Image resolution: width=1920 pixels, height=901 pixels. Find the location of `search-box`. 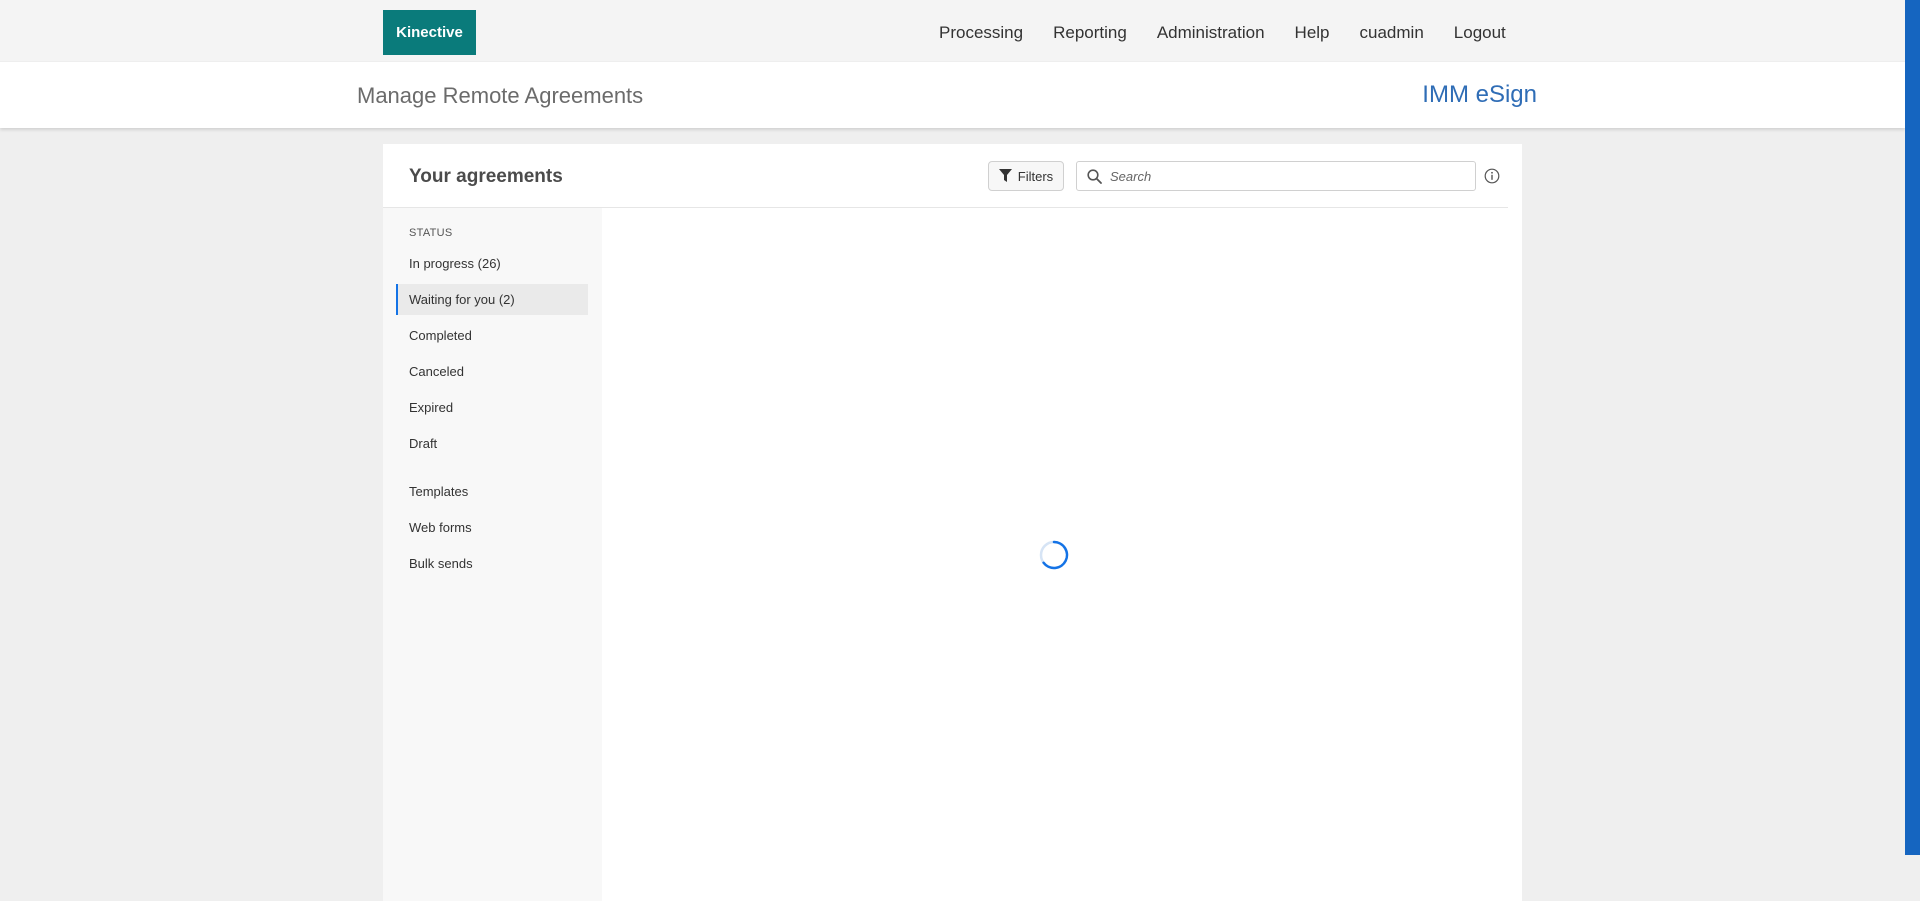

search-box is located at coordinates (1276, 176).